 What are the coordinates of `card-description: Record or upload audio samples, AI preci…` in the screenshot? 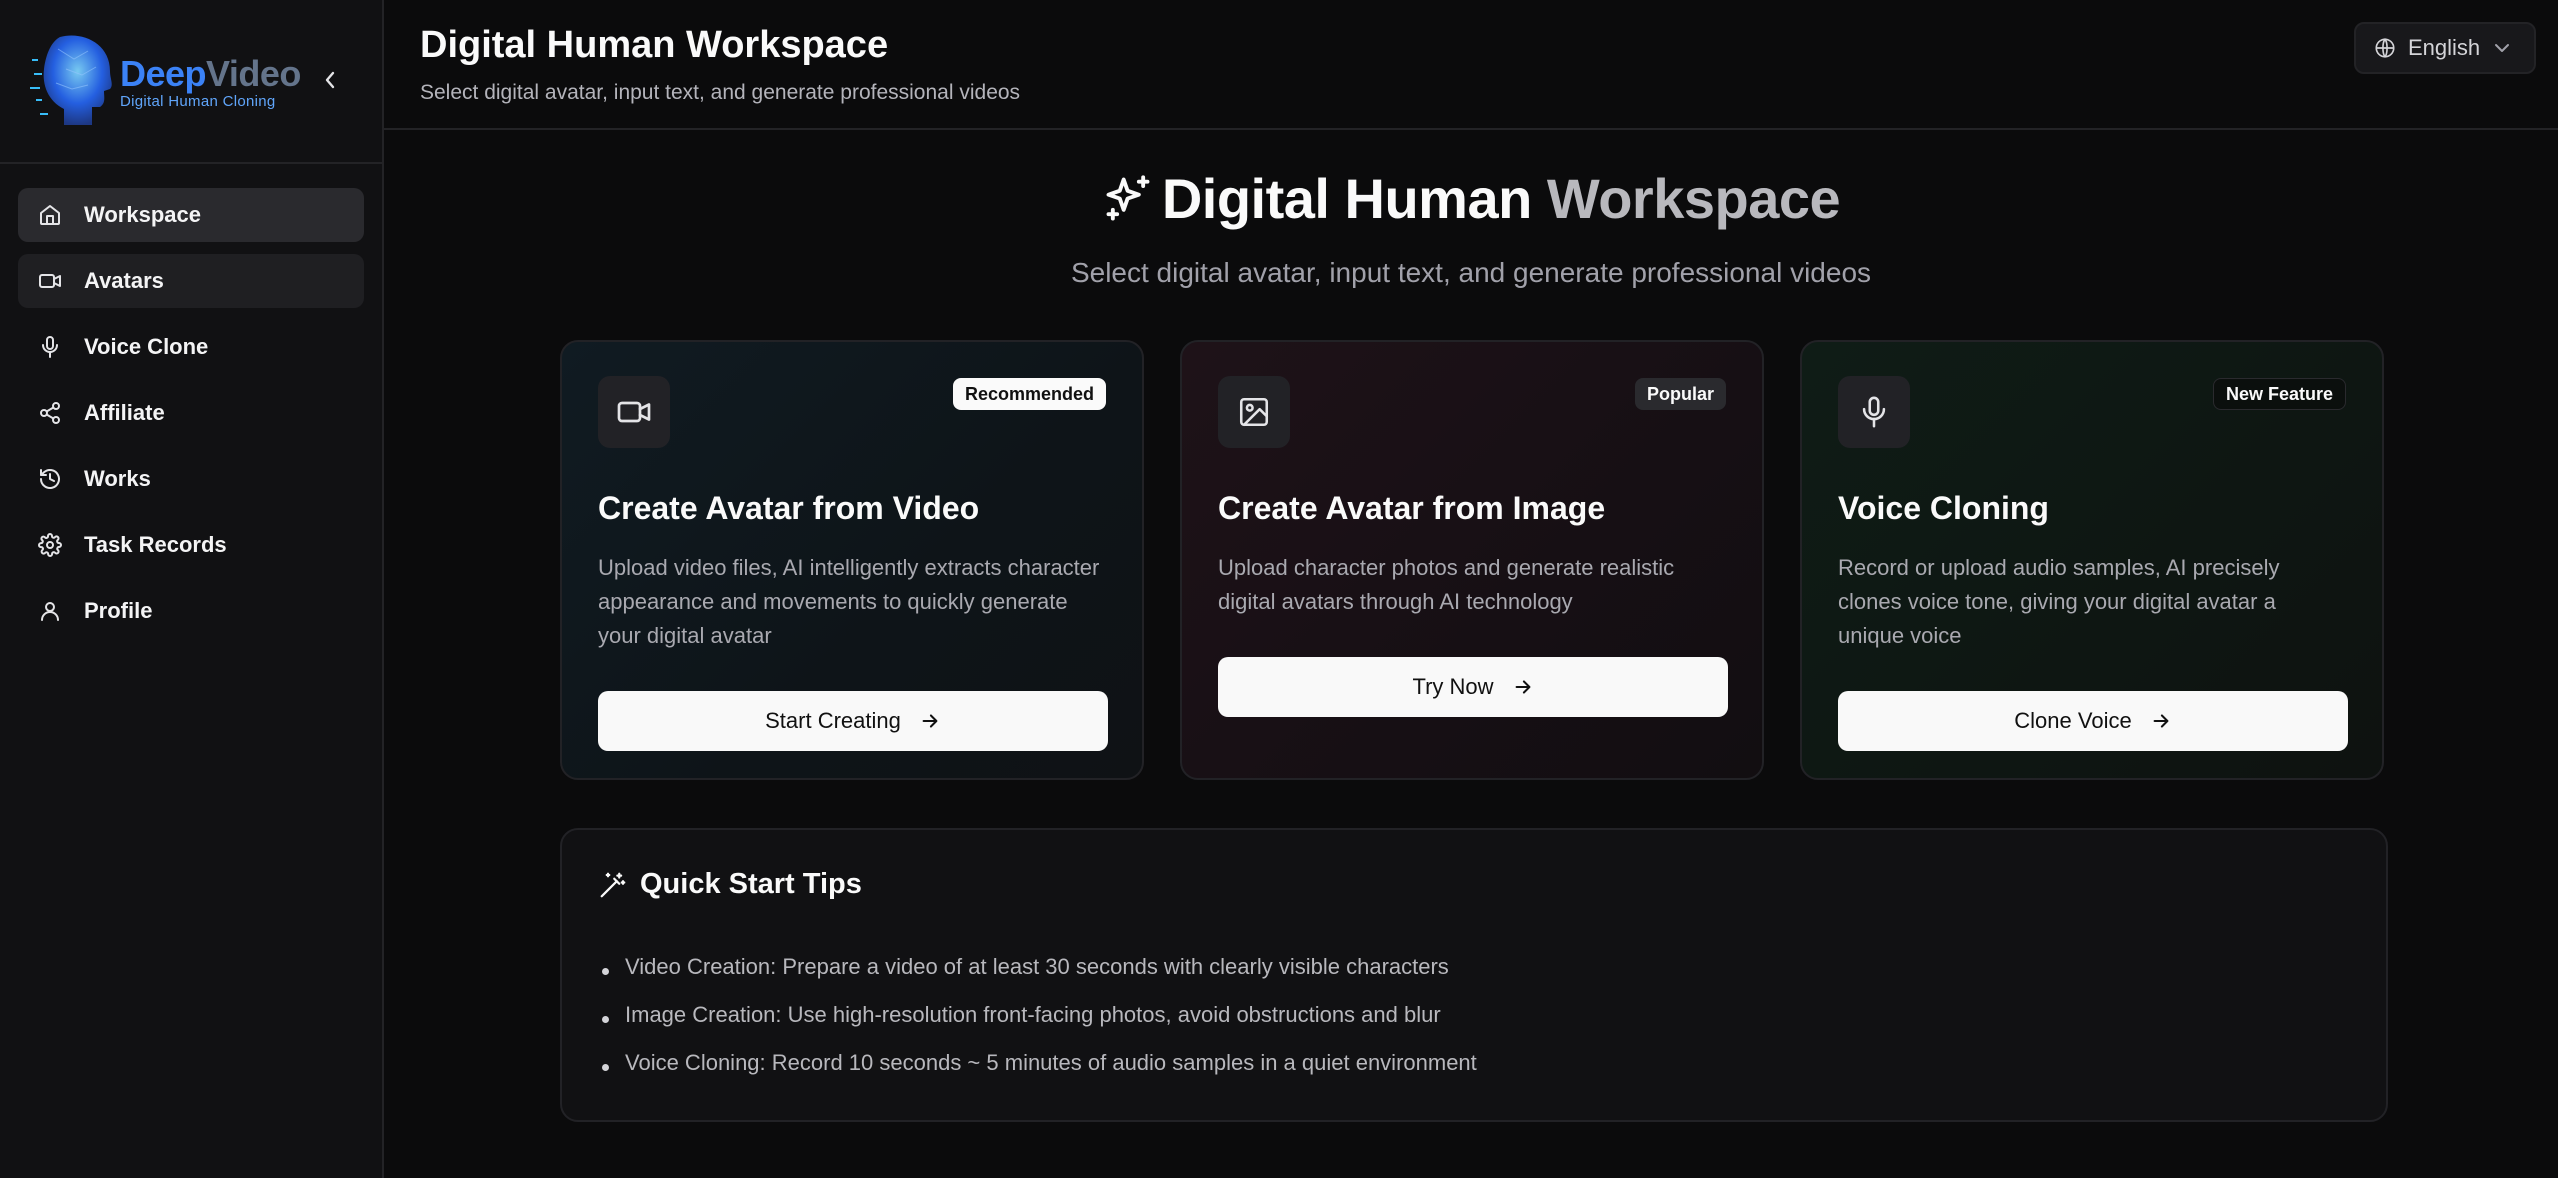 It's located at (2059, 601).